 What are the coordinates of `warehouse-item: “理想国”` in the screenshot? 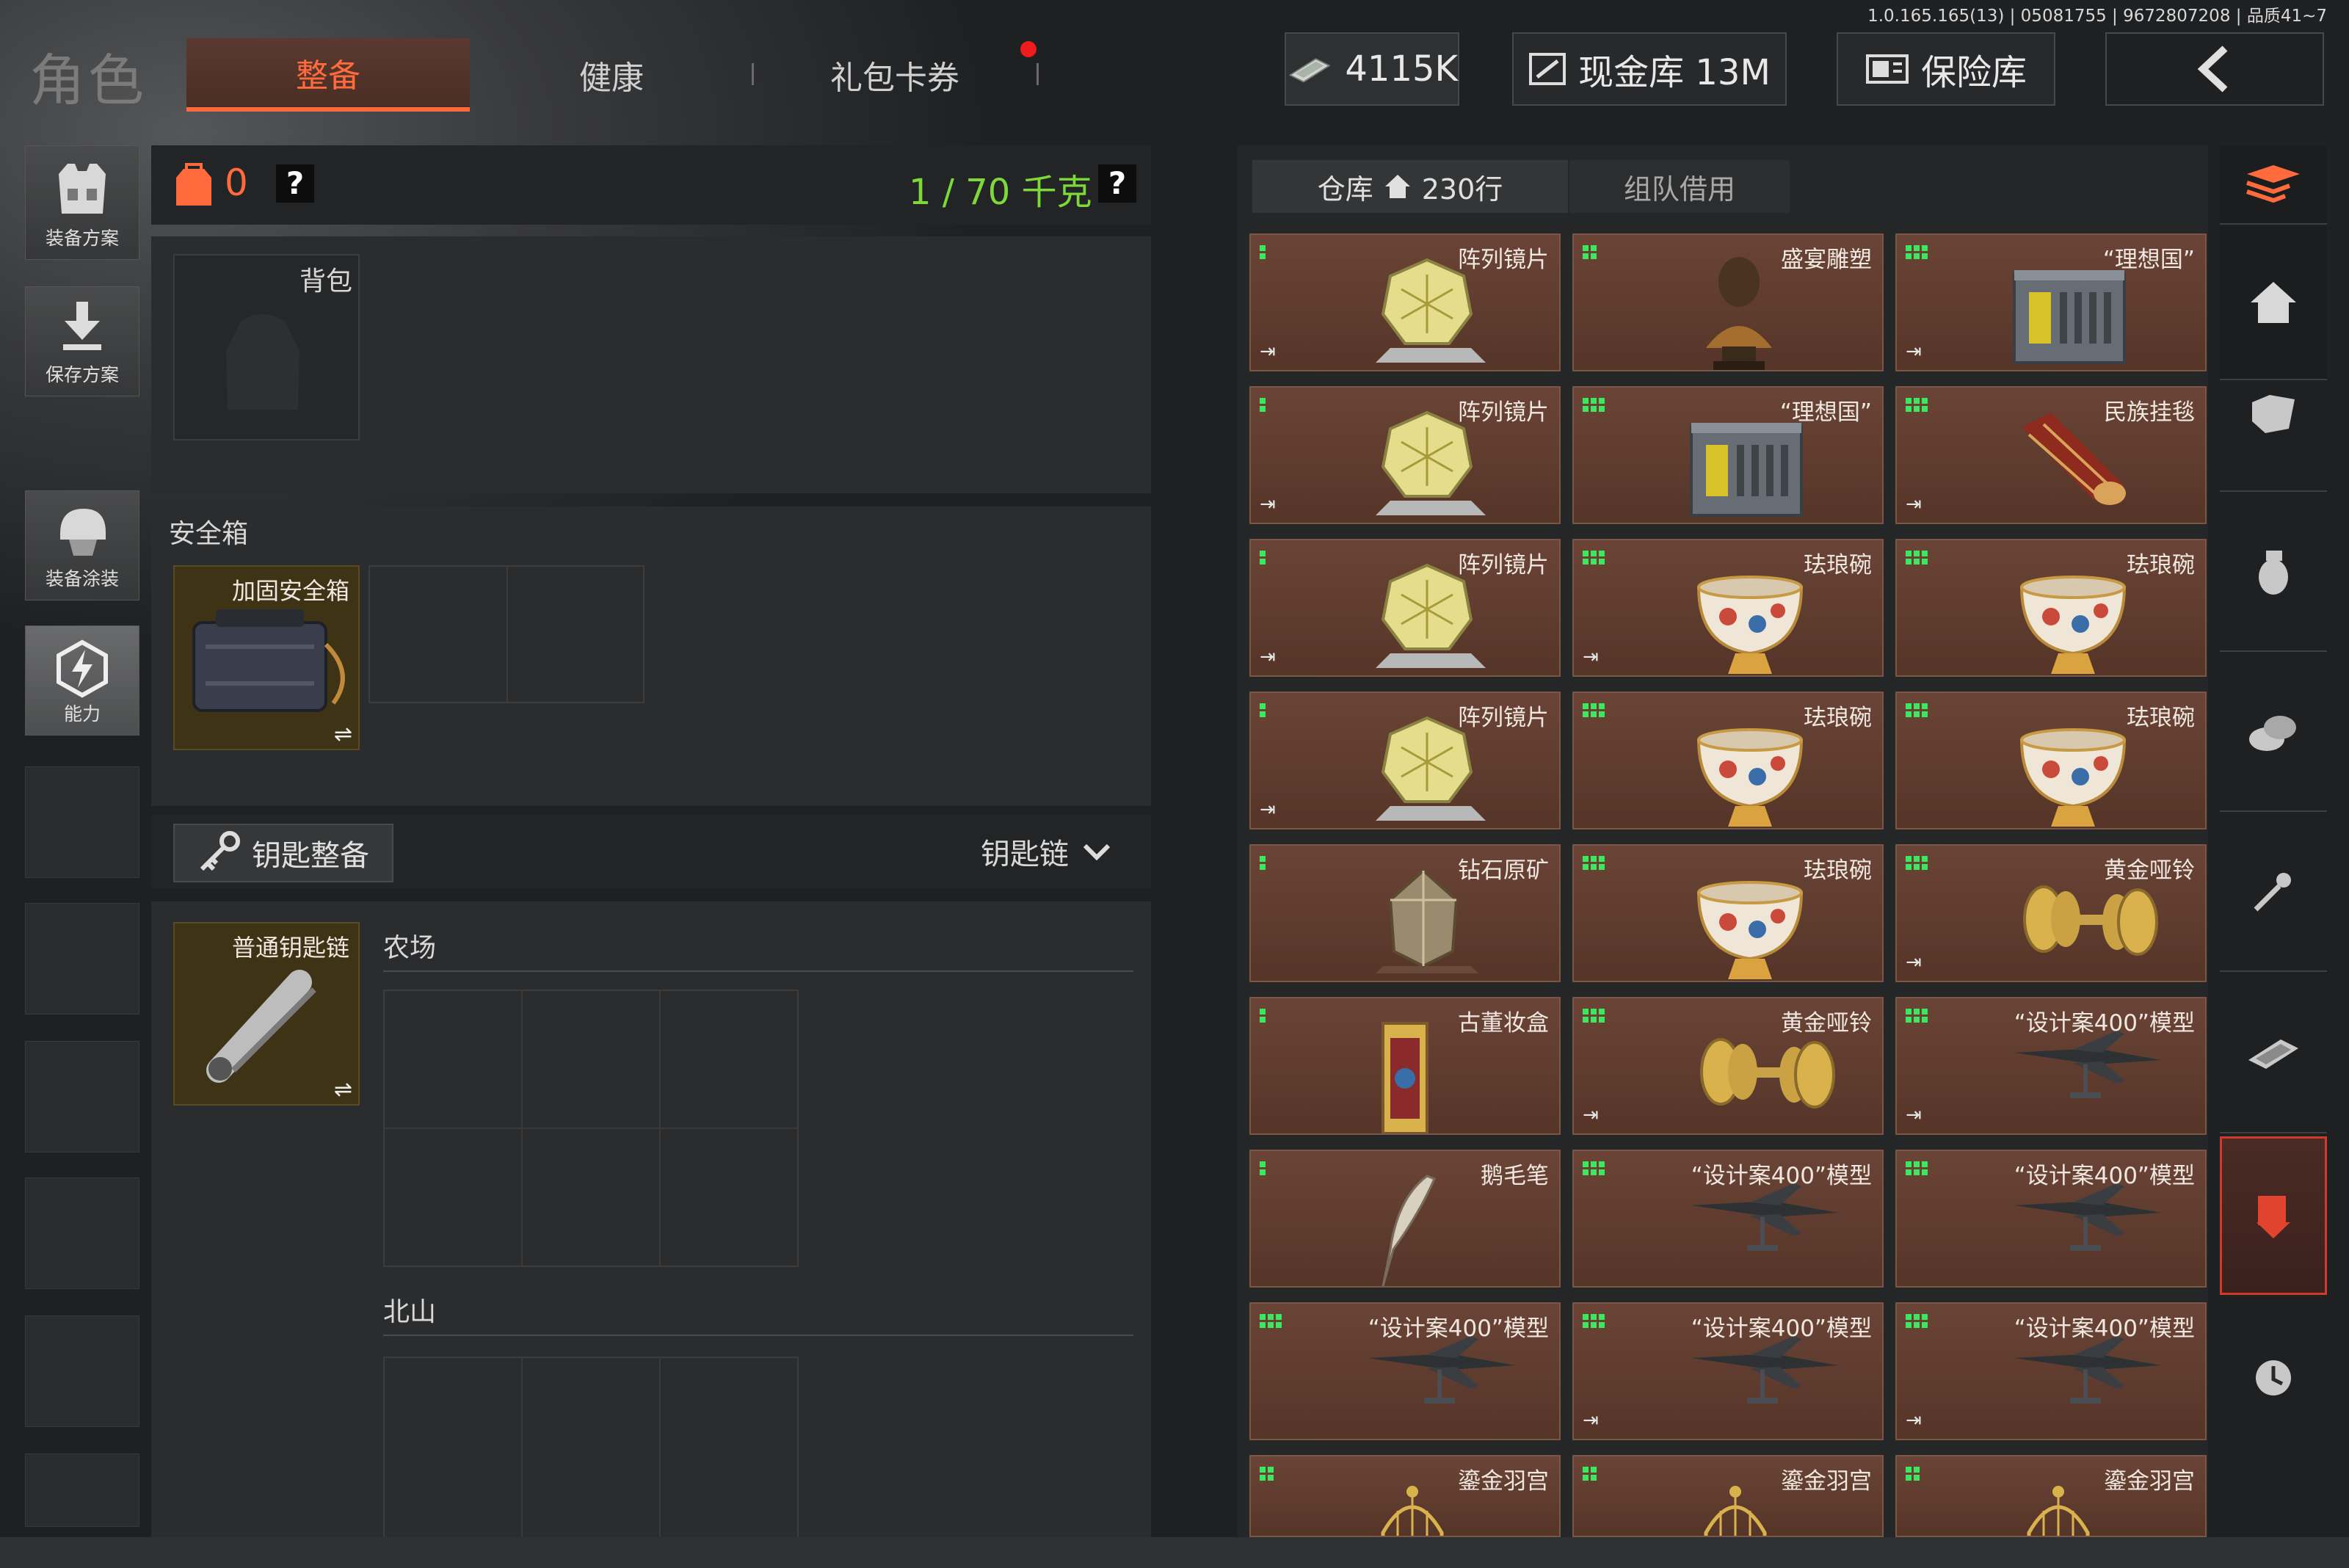 It's located at (1728, 455).